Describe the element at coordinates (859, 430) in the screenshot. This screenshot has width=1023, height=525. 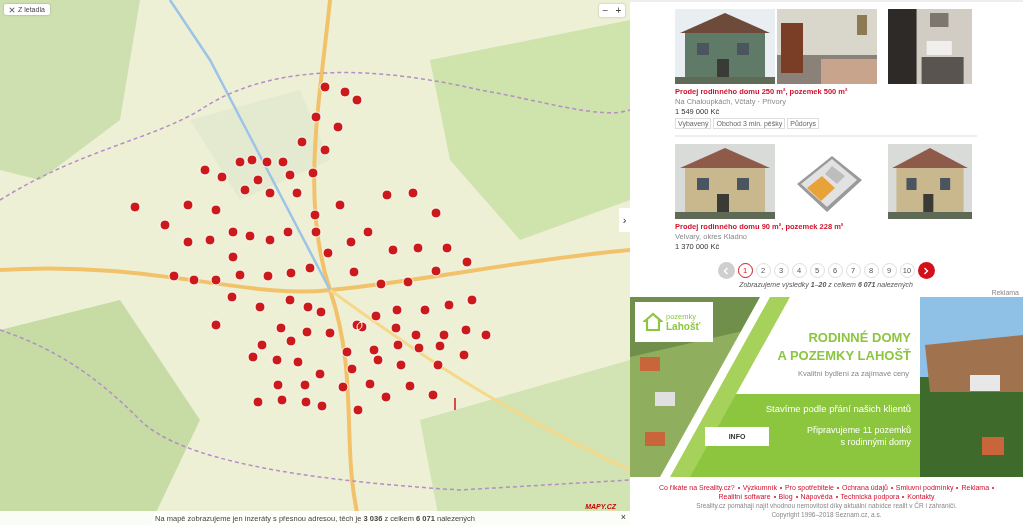
I see `ad-note: Připravujeme 11 pozemků` at that location.